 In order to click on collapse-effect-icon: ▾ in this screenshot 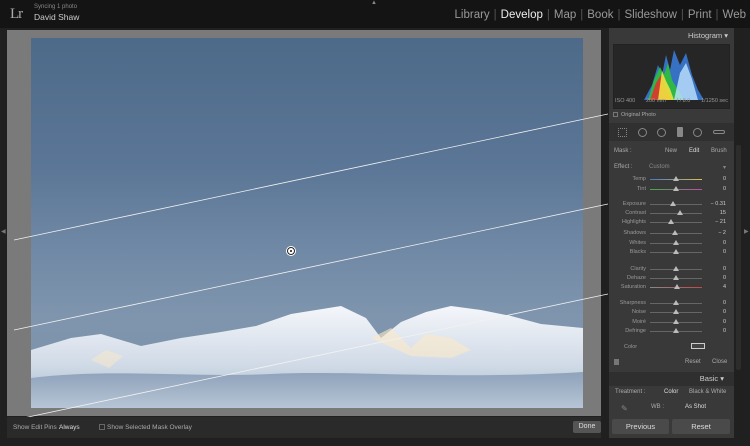, I will do `click(724, 167)`.